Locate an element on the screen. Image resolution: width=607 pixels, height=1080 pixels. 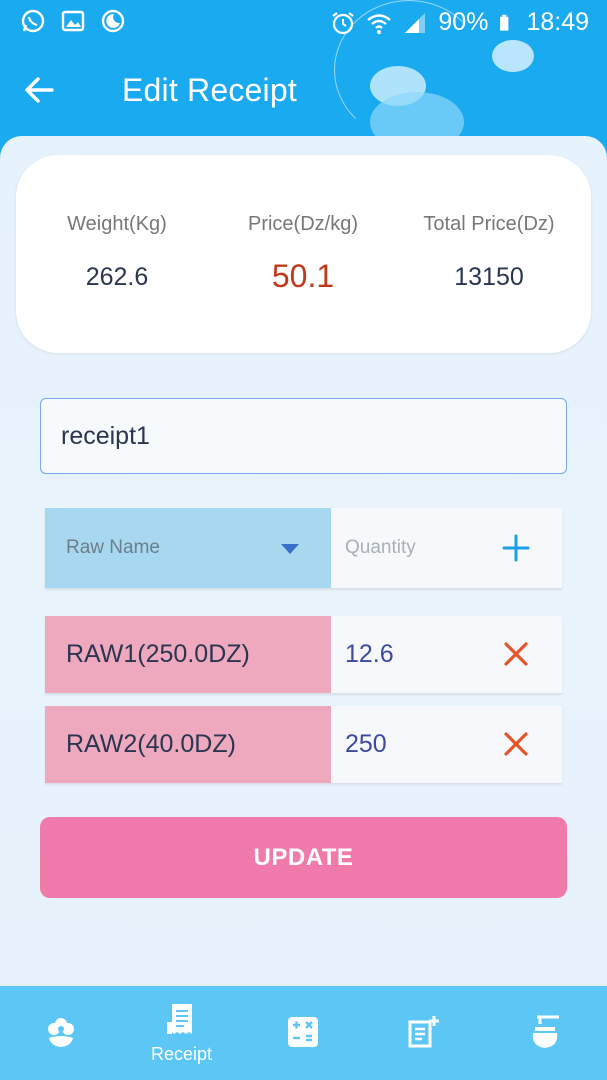
quantity-placeholder: Quantity is located at coordinates (380, 547).